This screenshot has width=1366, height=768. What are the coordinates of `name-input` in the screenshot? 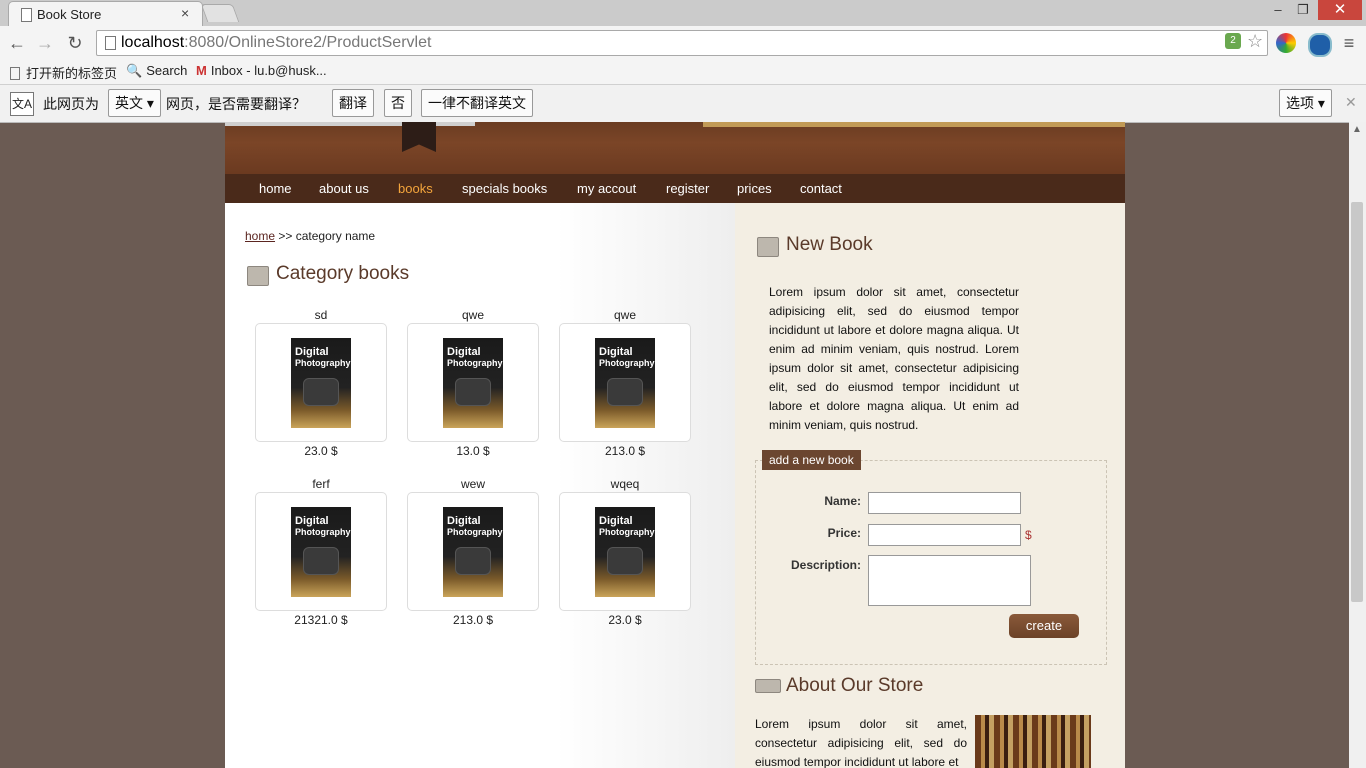 It's located at (944, 503).